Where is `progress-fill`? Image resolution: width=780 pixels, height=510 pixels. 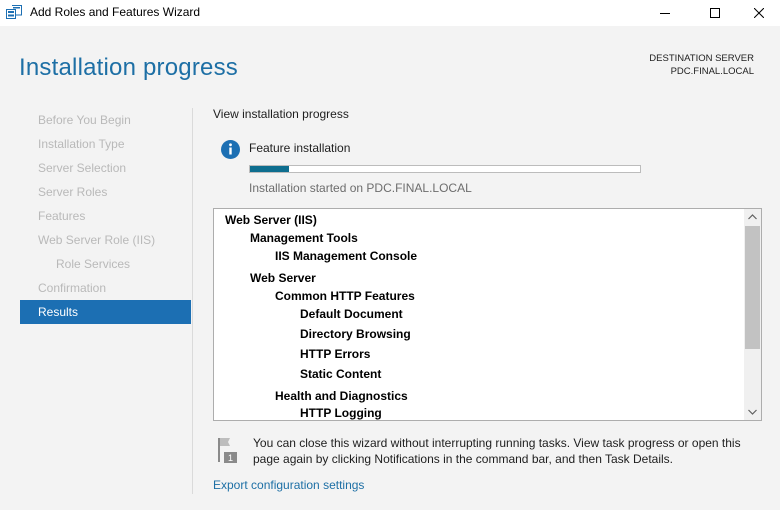 progress-fill is located at coordinates (269, 169).